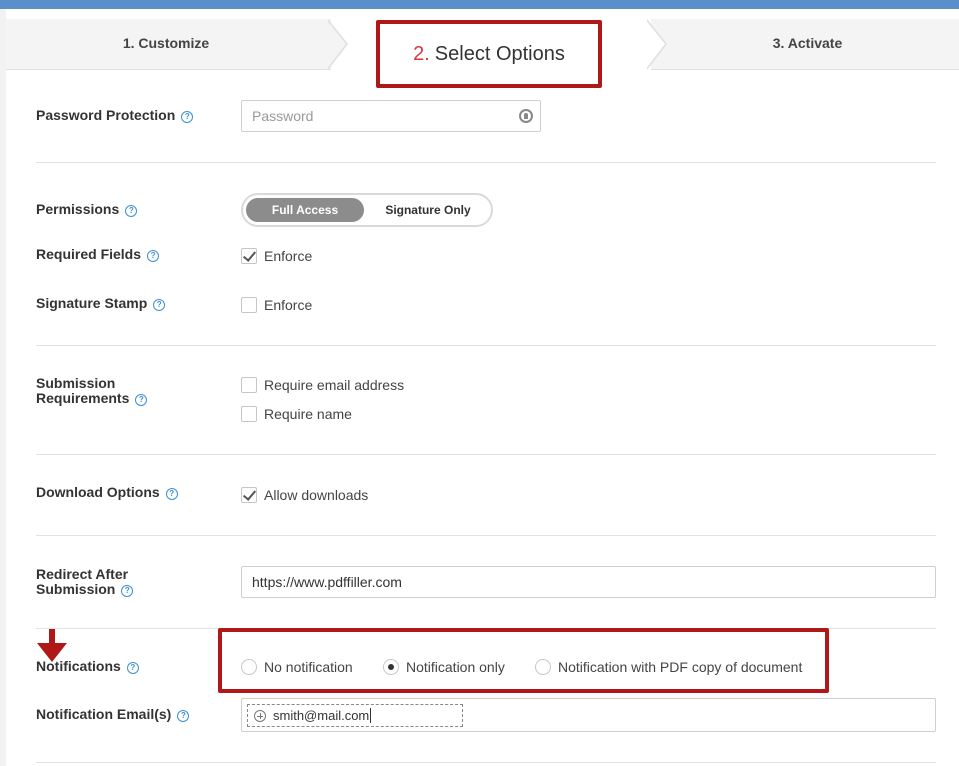  I want to click on notifications-label: Notifications?, so click(87, 666).